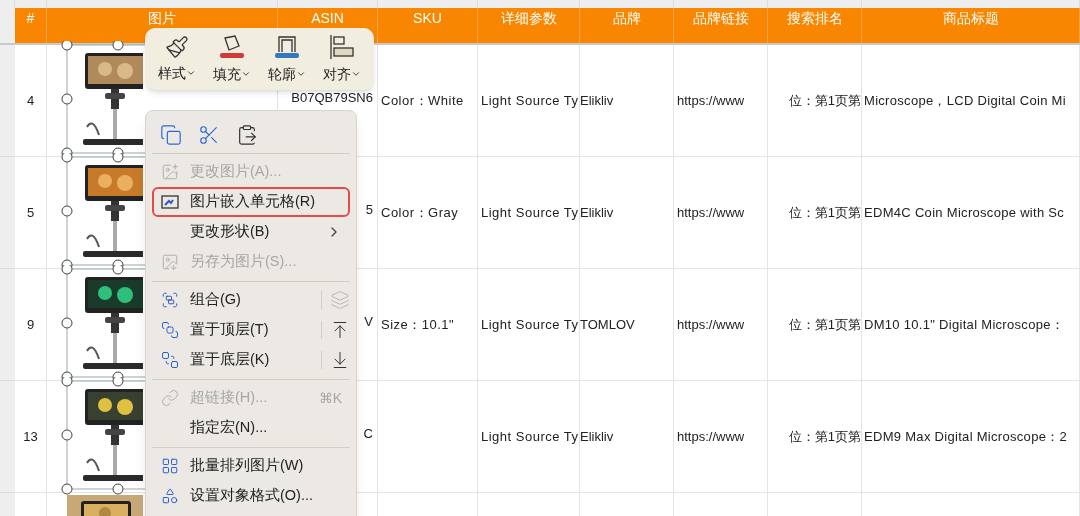 The width and height of the screenshot is (1080, 516). Describe the element at coordinates (31, 101) in the screenshot. I see `row-number: 4` at that location.